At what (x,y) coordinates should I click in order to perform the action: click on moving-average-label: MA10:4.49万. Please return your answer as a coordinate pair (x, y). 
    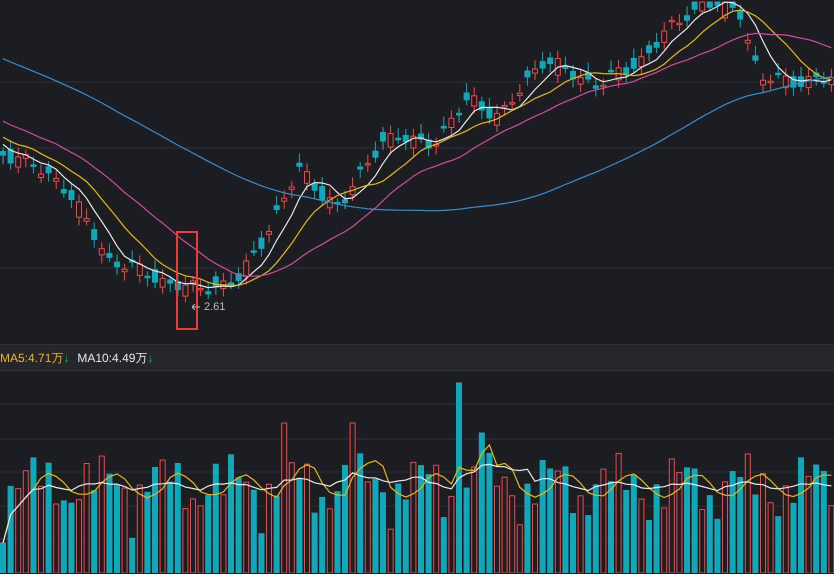
    Looking at the image, I should click on (112, 358).